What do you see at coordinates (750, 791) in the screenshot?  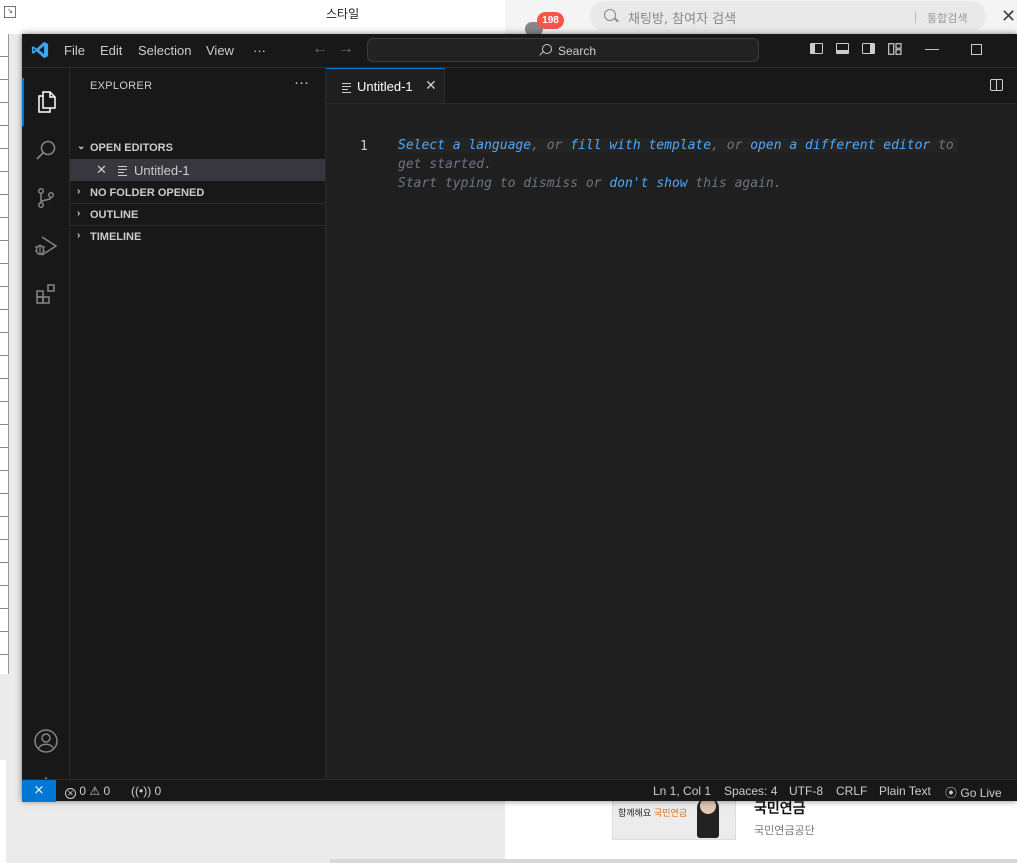 I see `indentation-status: Spaces: 4` at bounding box center [750, 791].